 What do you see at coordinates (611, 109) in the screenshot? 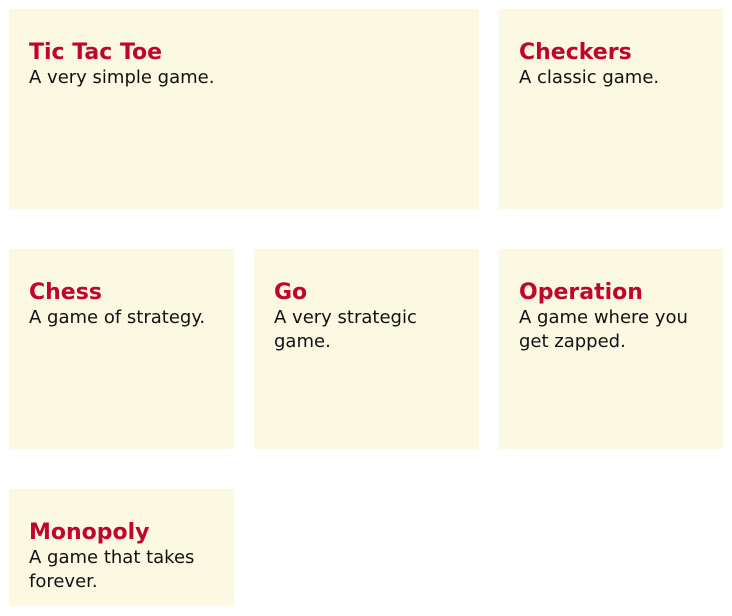
I see `game-card-checkers: Checkers A classic game.` at bounding box center [611, 109].